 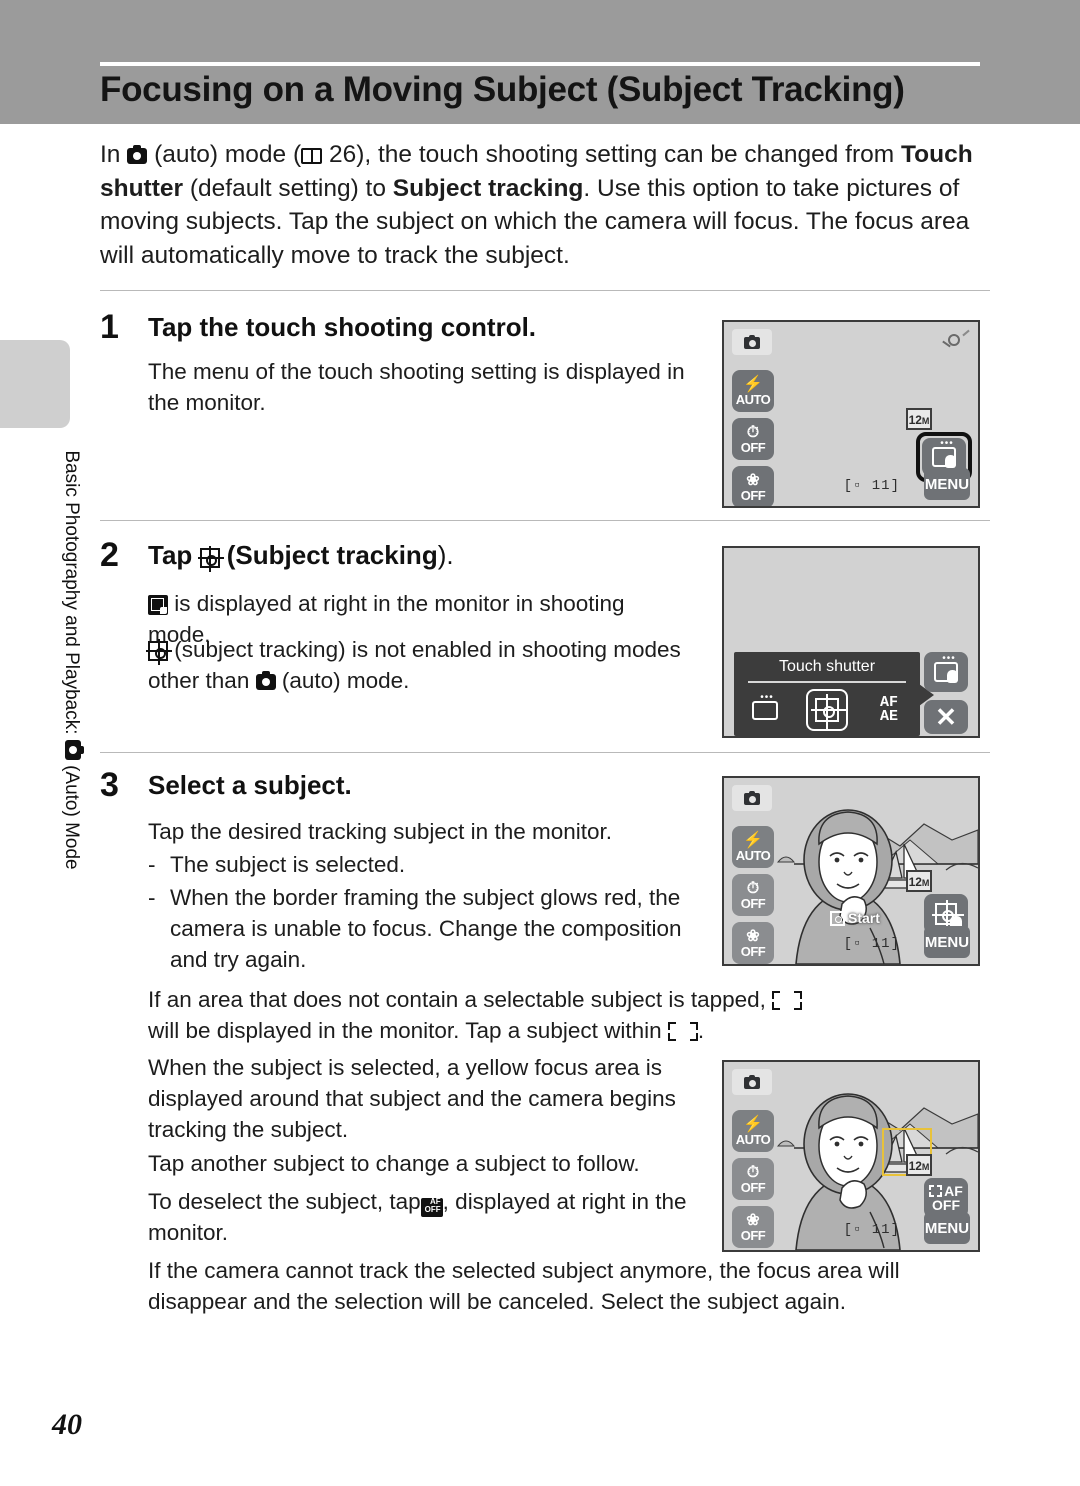 I want to click on self-timer-label: OFF, so click(x=753, y=447).